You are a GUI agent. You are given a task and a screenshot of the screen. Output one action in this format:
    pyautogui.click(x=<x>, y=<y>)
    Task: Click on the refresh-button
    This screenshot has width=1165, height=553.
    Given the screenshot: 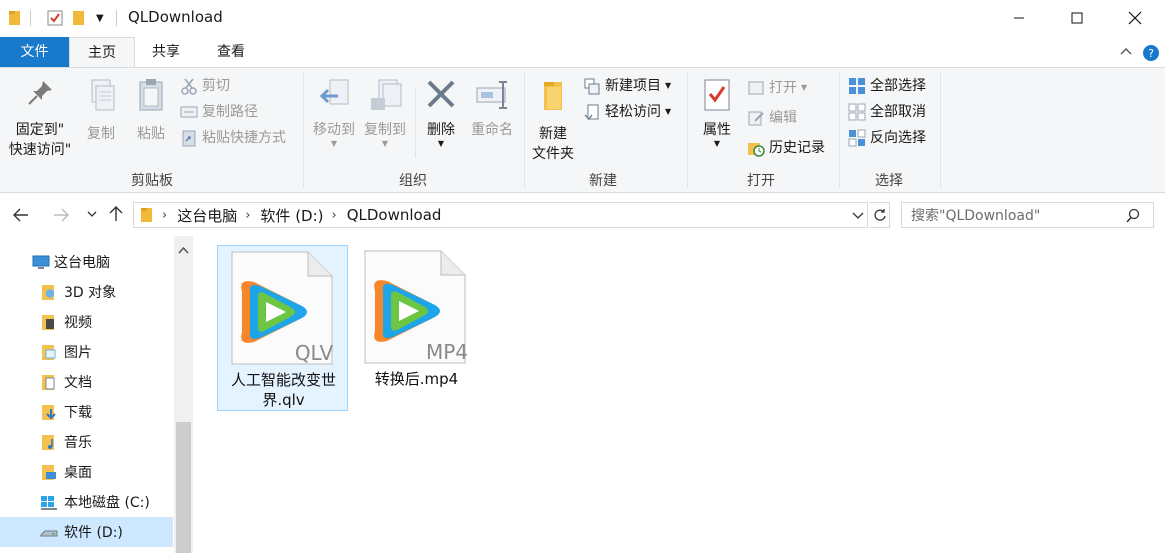 What is the action you would take?
    pyautogui.click(x=880, y=215)
    